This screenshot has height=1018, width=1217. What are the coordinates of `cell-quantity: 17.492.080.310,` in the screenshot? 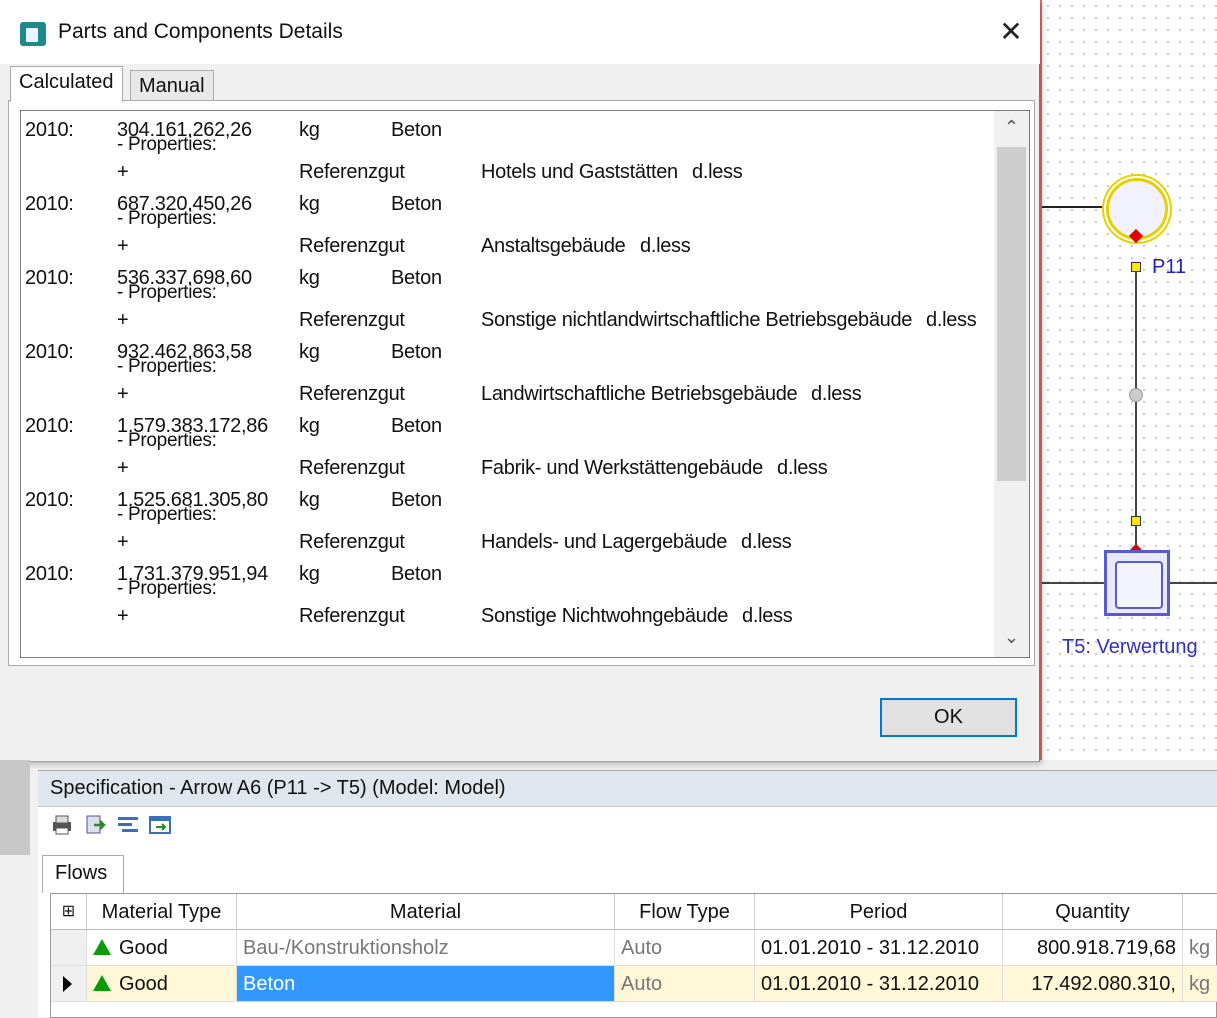 It's located at (1093, 984).